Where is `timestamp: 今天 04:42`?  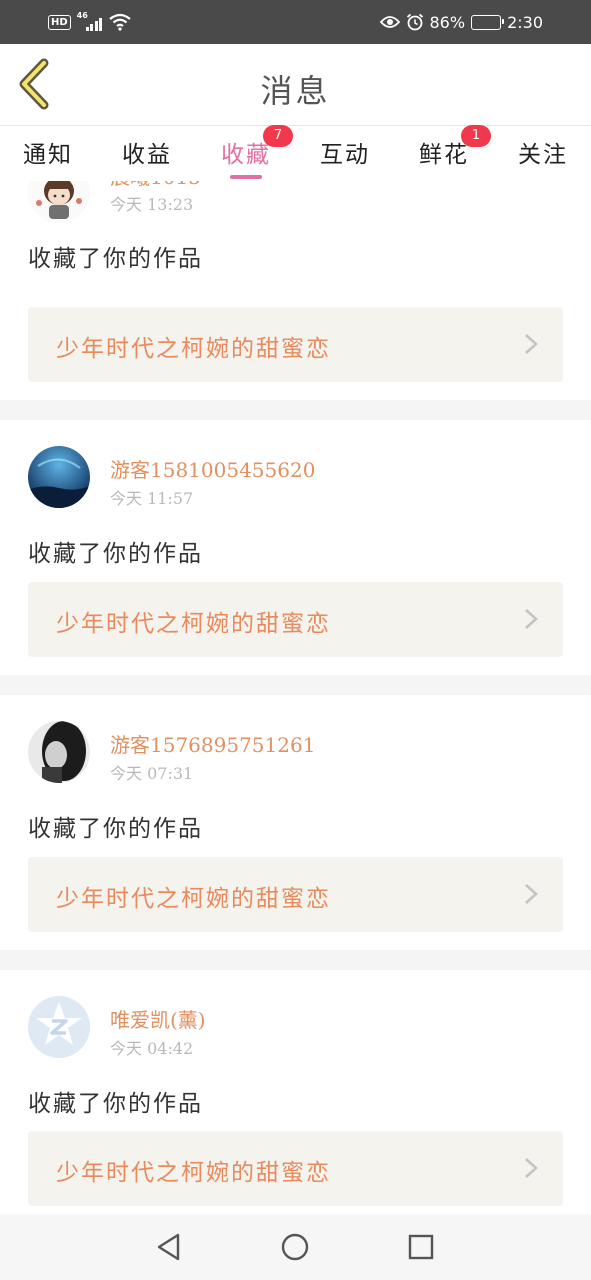
timestamp: 今天 04:42 is located at coordinates (152, 1048).